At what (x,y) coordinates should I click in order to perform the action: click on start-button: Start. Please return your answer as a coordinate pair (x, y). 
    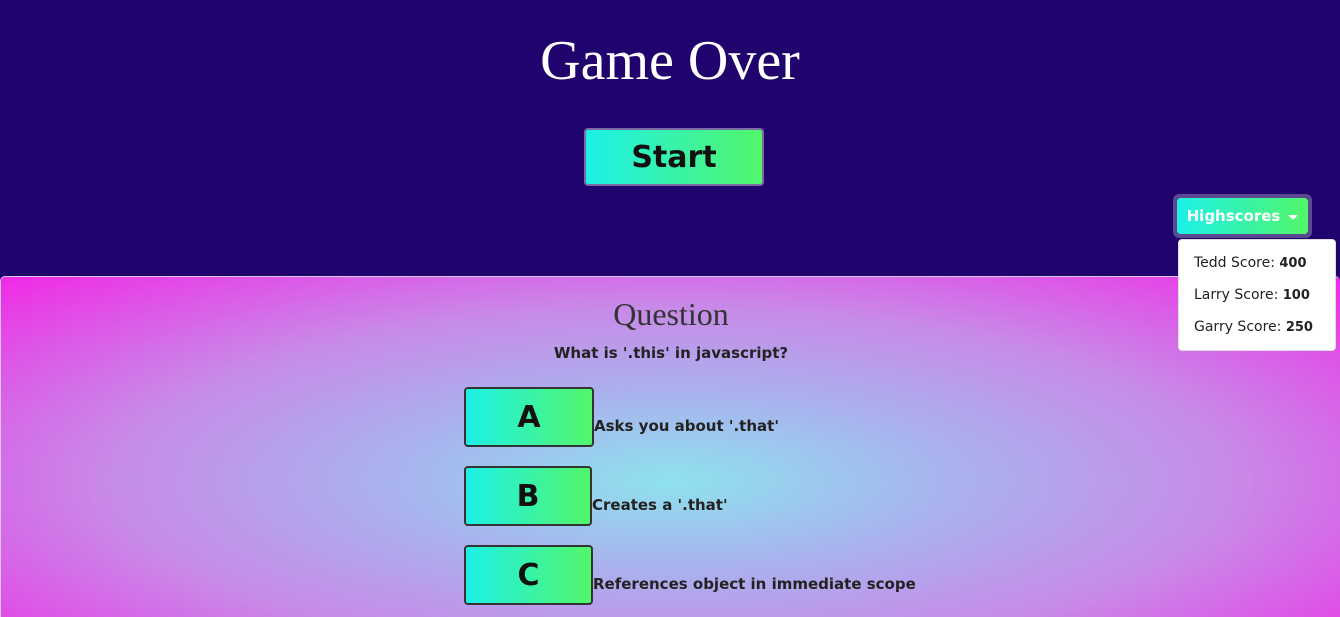
    Looking at the image, I should click on (674, 157).